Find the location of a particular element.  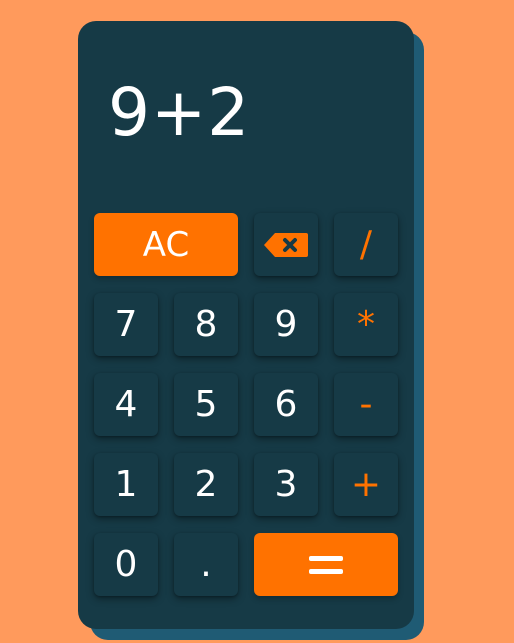

digit-9-button: 9 is located at coordinates (286, 324).